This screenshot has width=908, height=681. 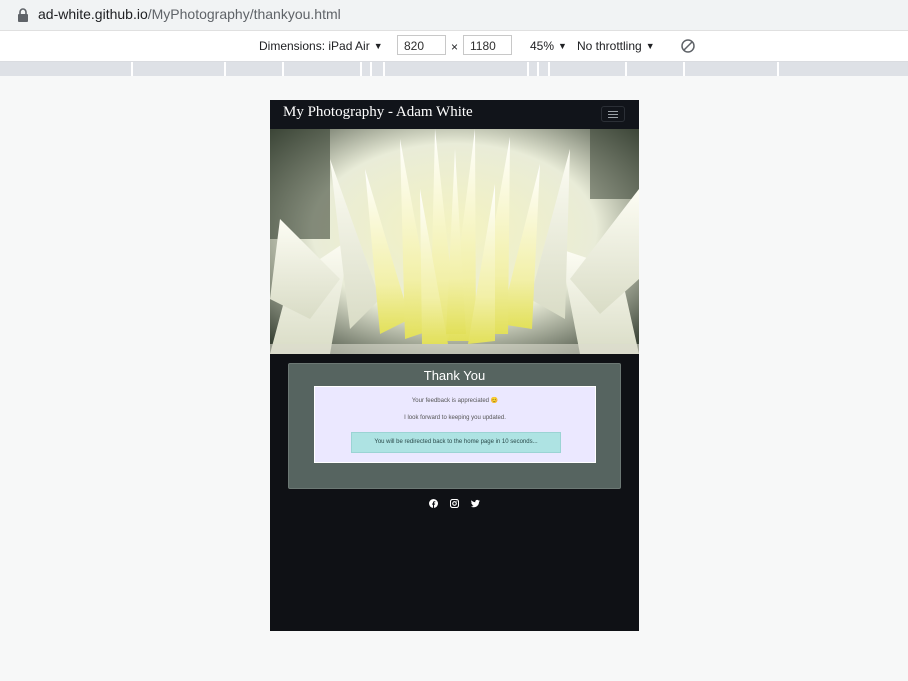 What do you see at coordinates (688, 46) in the screenshot?
I see `rotate-icon` at bounding box center [688, 46].